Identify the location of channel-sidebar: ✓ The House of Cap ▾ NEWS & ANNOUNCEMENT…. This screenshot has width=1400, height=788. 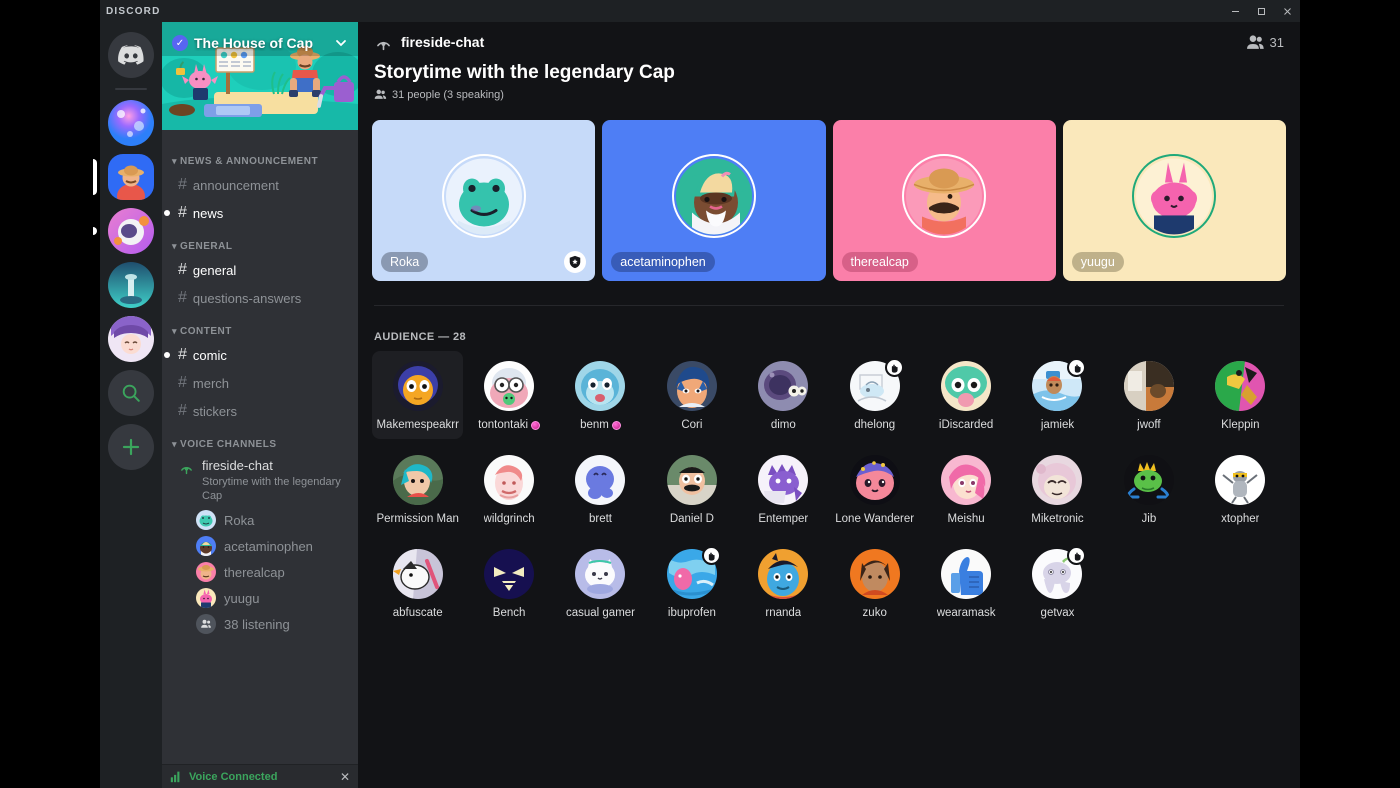
(260, 405).